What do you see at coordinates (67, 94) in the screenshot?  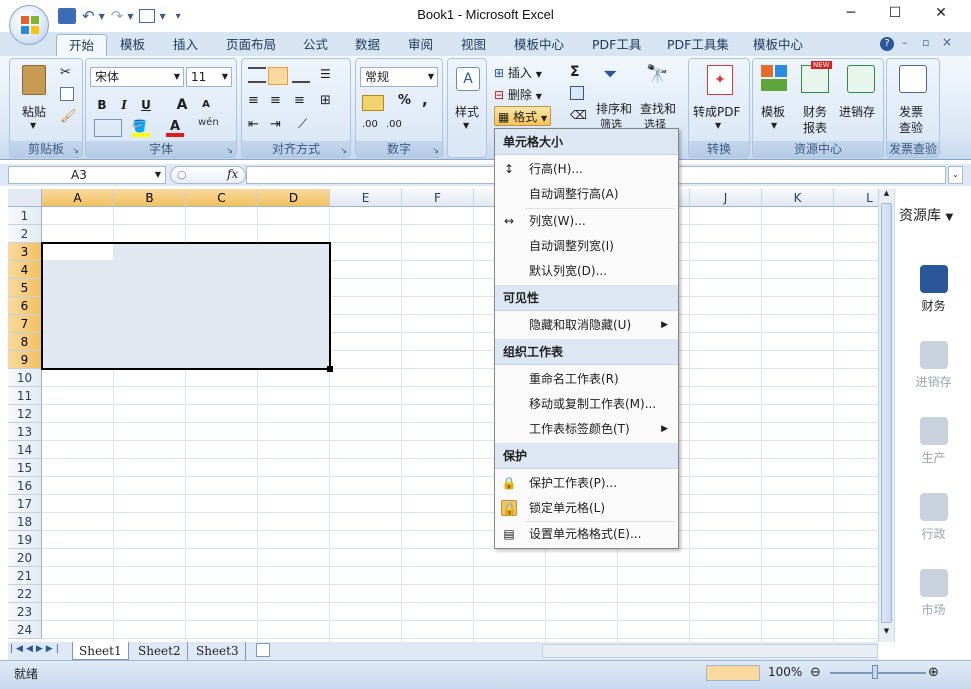 I see `copy-icon` at bounding box center [67, 94].